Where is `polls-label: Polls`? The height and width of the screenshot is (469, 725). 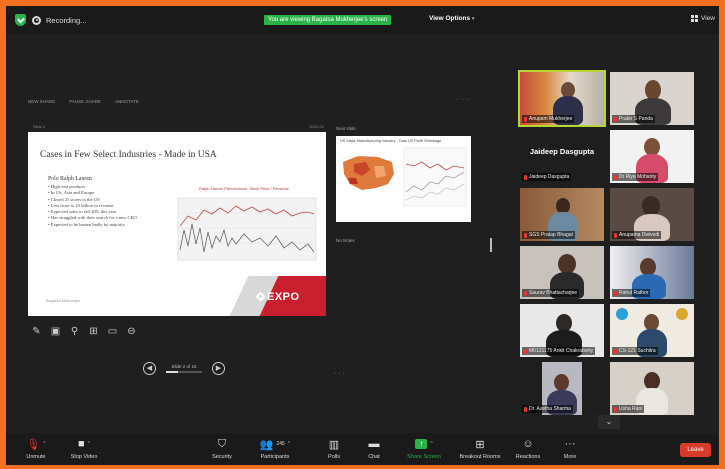
polls-label: Polls is located at coordinates (334, 457).